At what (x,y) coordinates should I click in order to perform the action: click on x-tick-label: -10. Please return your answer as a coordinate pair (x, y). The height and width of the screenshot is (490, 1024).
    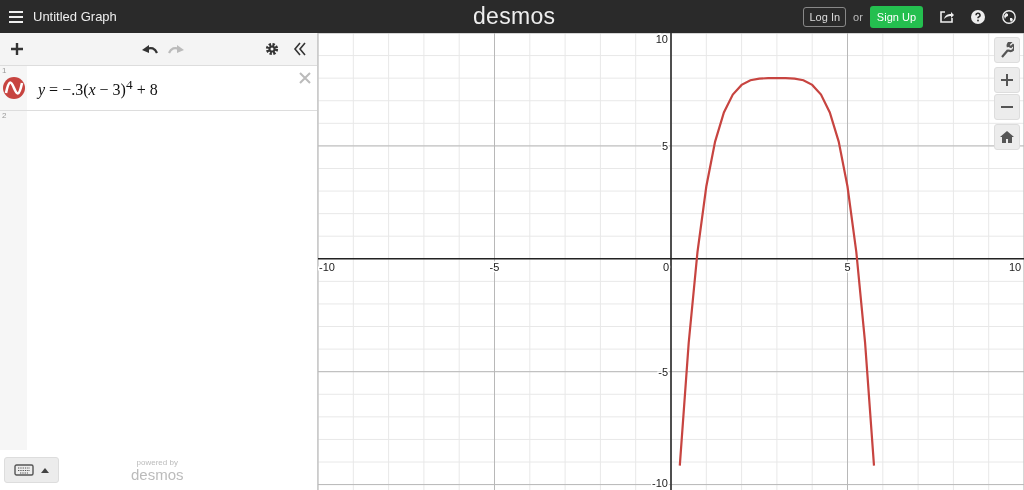
    Looking at the image, I should click on (327, 266).